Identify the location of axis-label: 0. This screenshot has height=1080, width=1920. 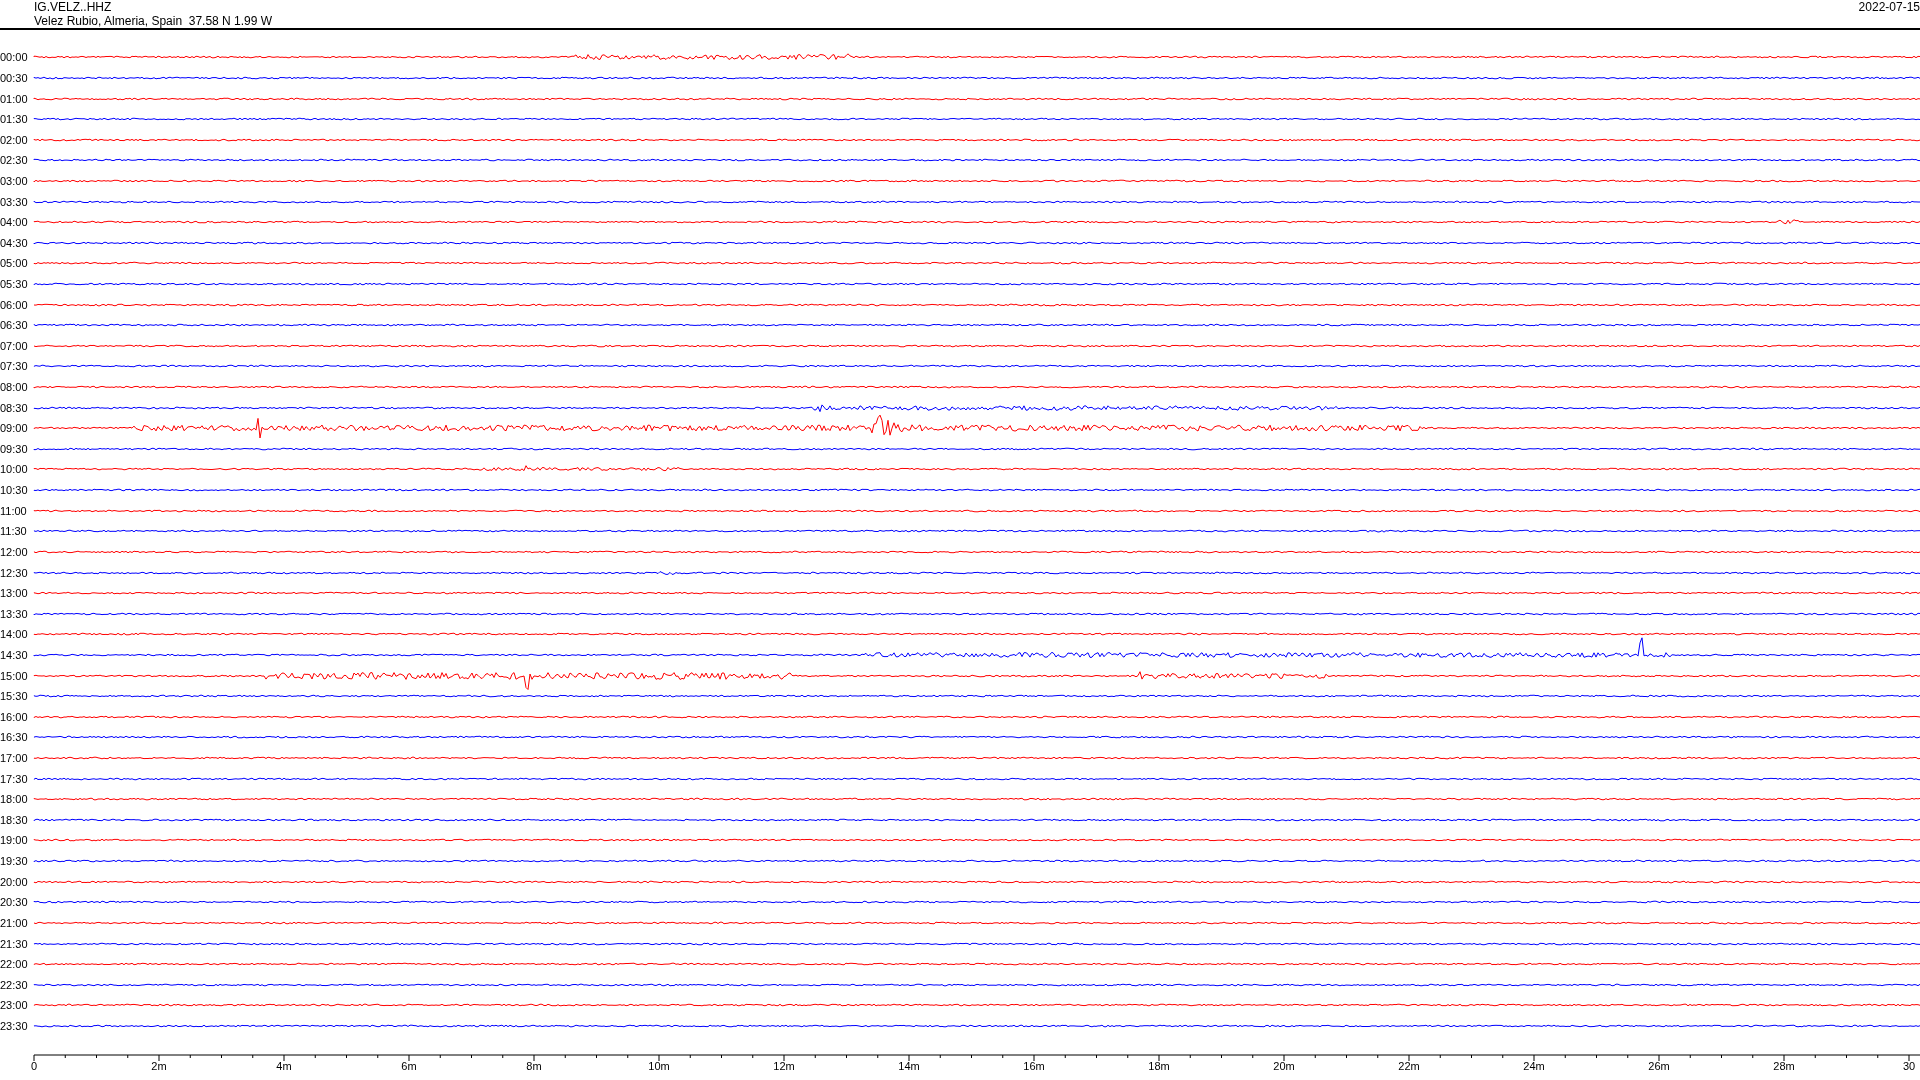
(34, 1066).